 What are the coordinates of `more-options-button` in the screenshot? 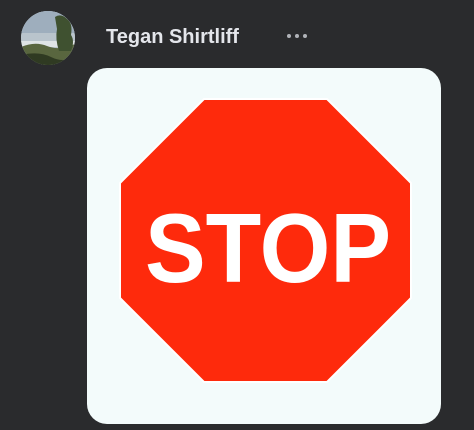 It's located at (297, 36).